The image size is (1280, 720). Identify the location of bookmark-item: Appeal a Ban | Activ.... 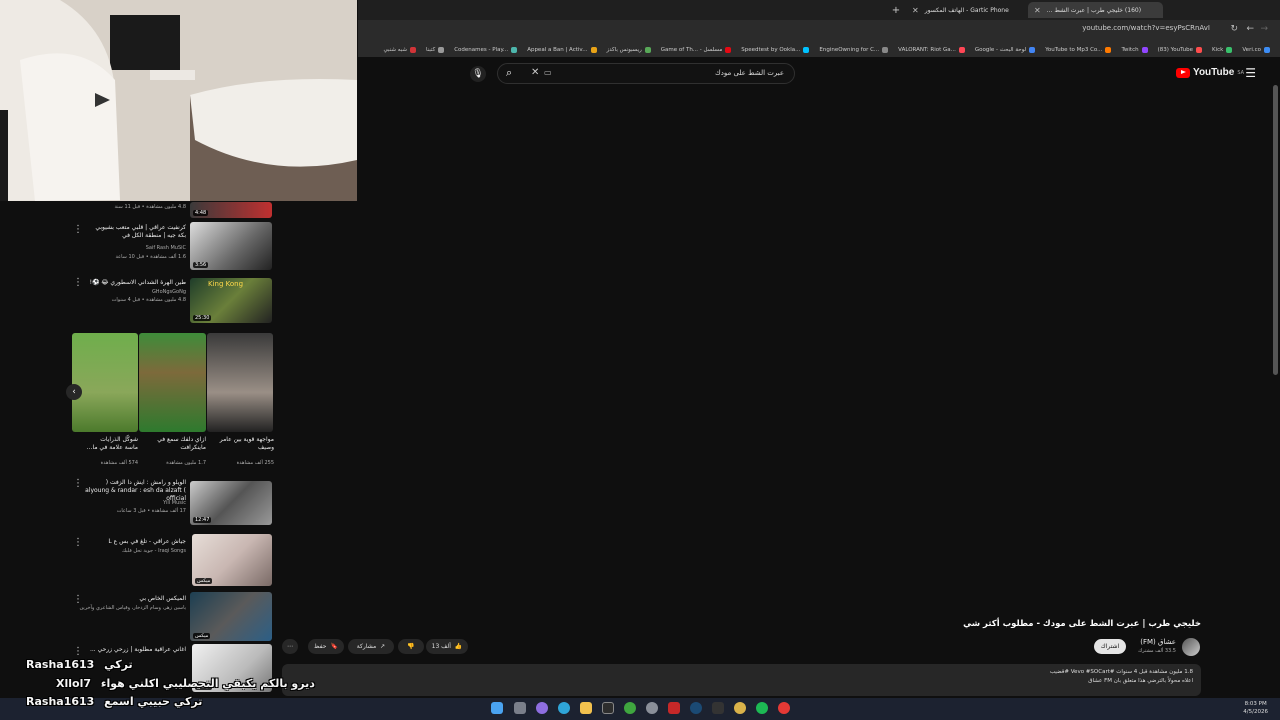
(562, 49).